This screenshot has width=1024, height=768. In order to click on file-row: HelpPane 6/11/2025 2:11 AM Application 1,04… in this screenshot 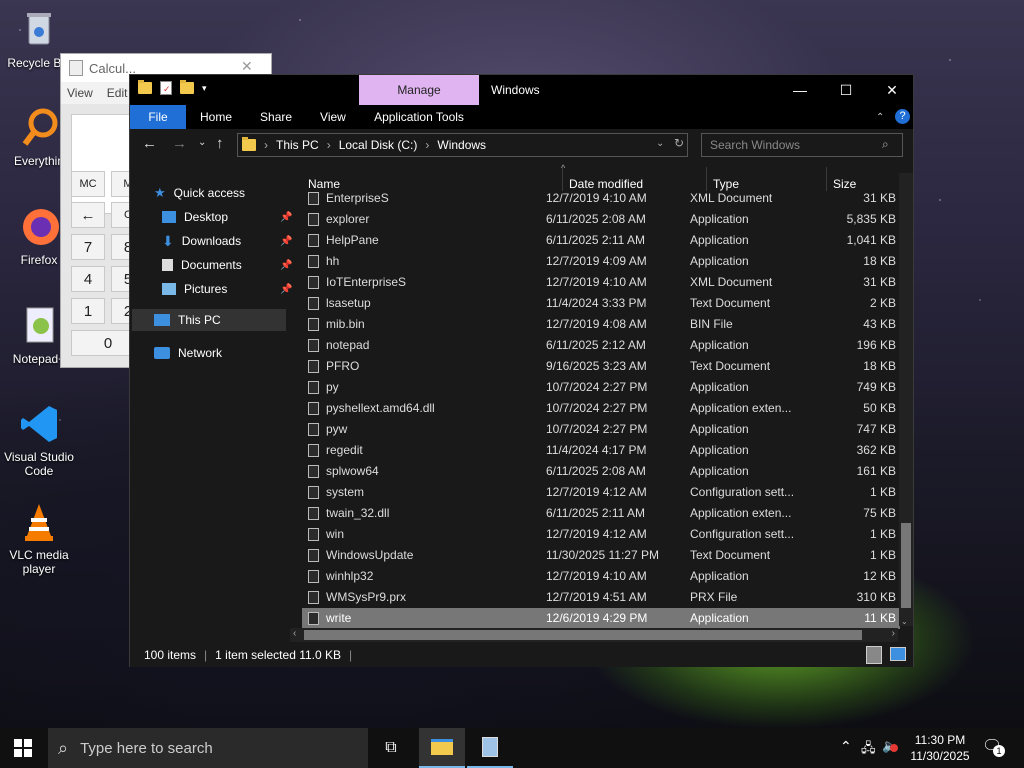, I will do `click(601, 240)`.